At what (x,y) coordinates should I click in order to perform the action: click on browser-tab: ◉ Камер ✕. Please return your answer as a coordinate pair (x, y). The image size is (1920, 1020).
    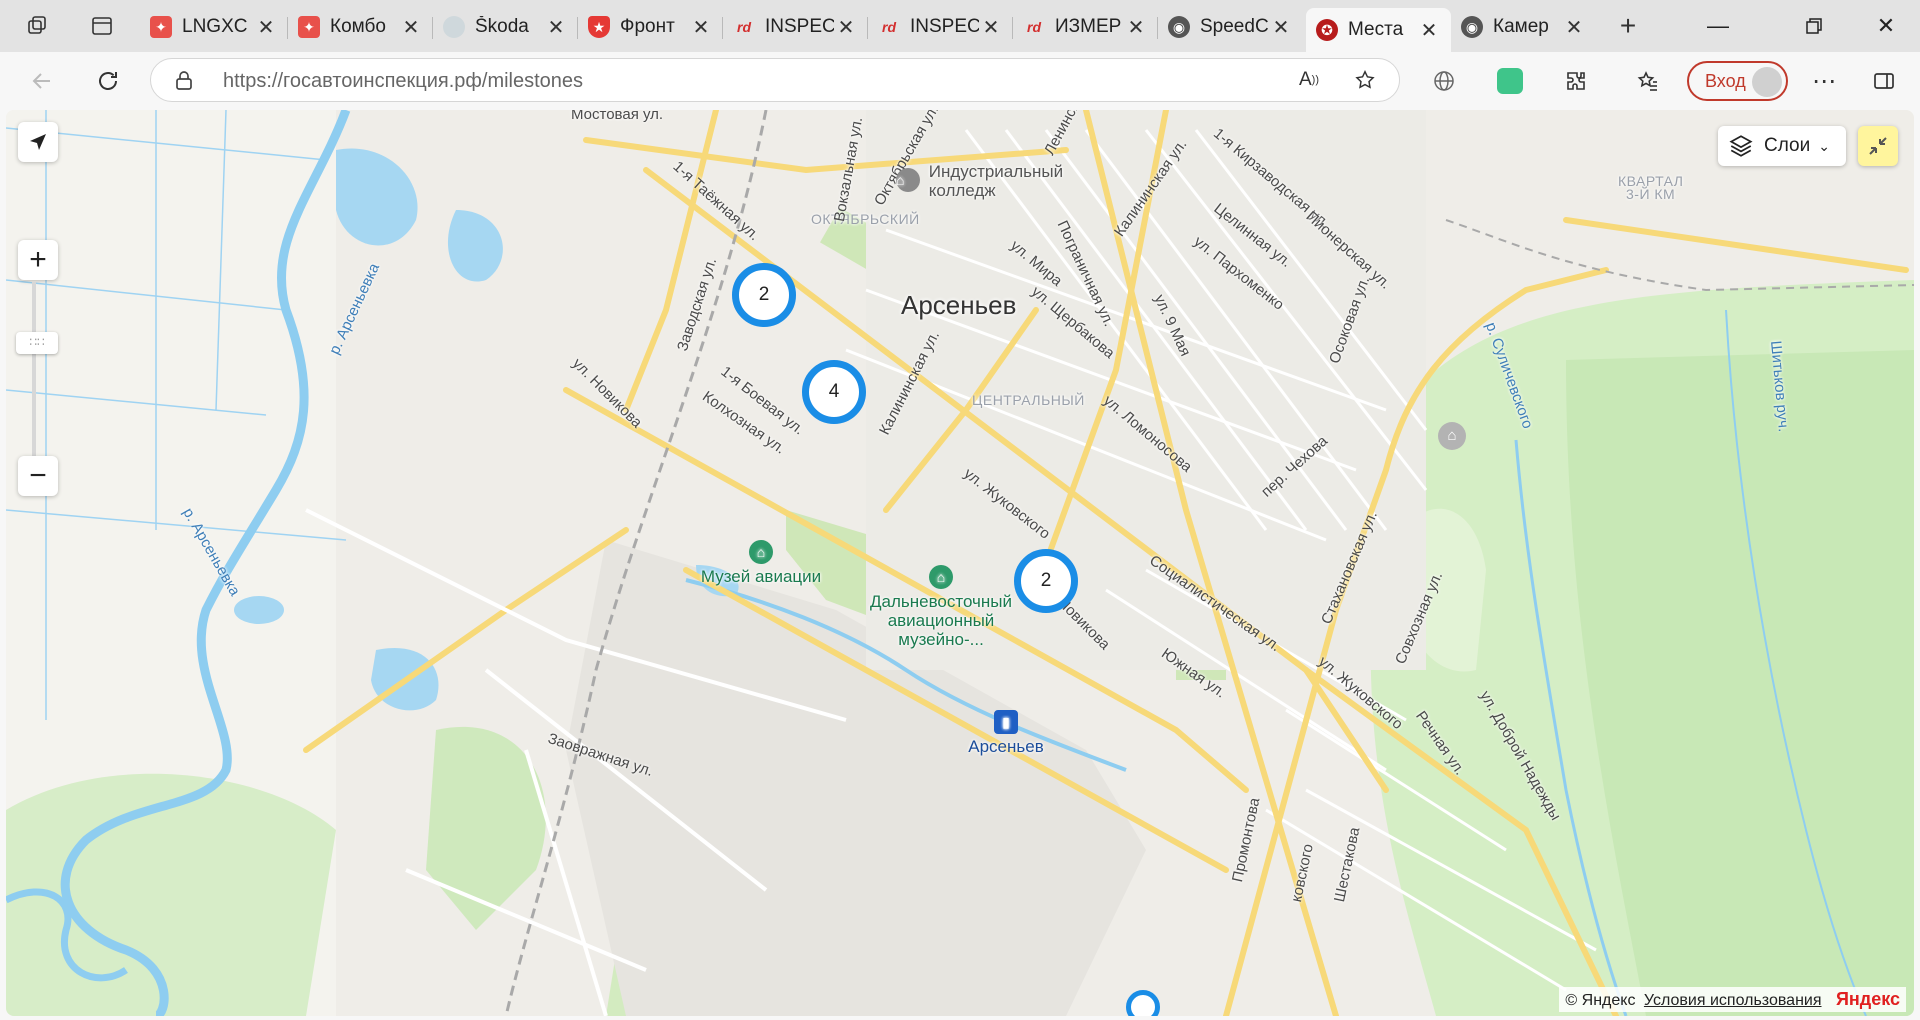
    Looking at the image, I should click on (1523, 27).